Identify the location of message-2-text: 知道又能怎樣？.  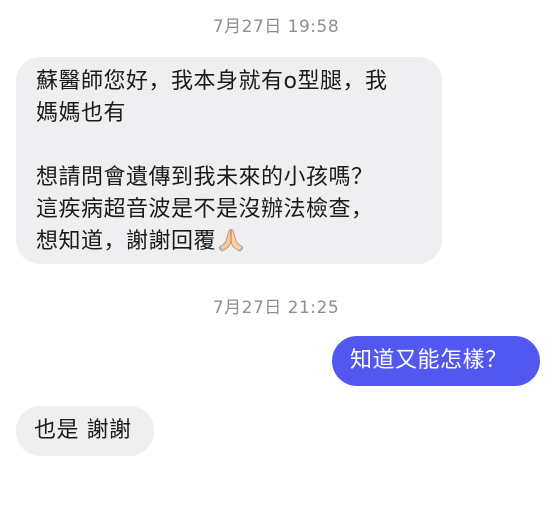
(429, 360).